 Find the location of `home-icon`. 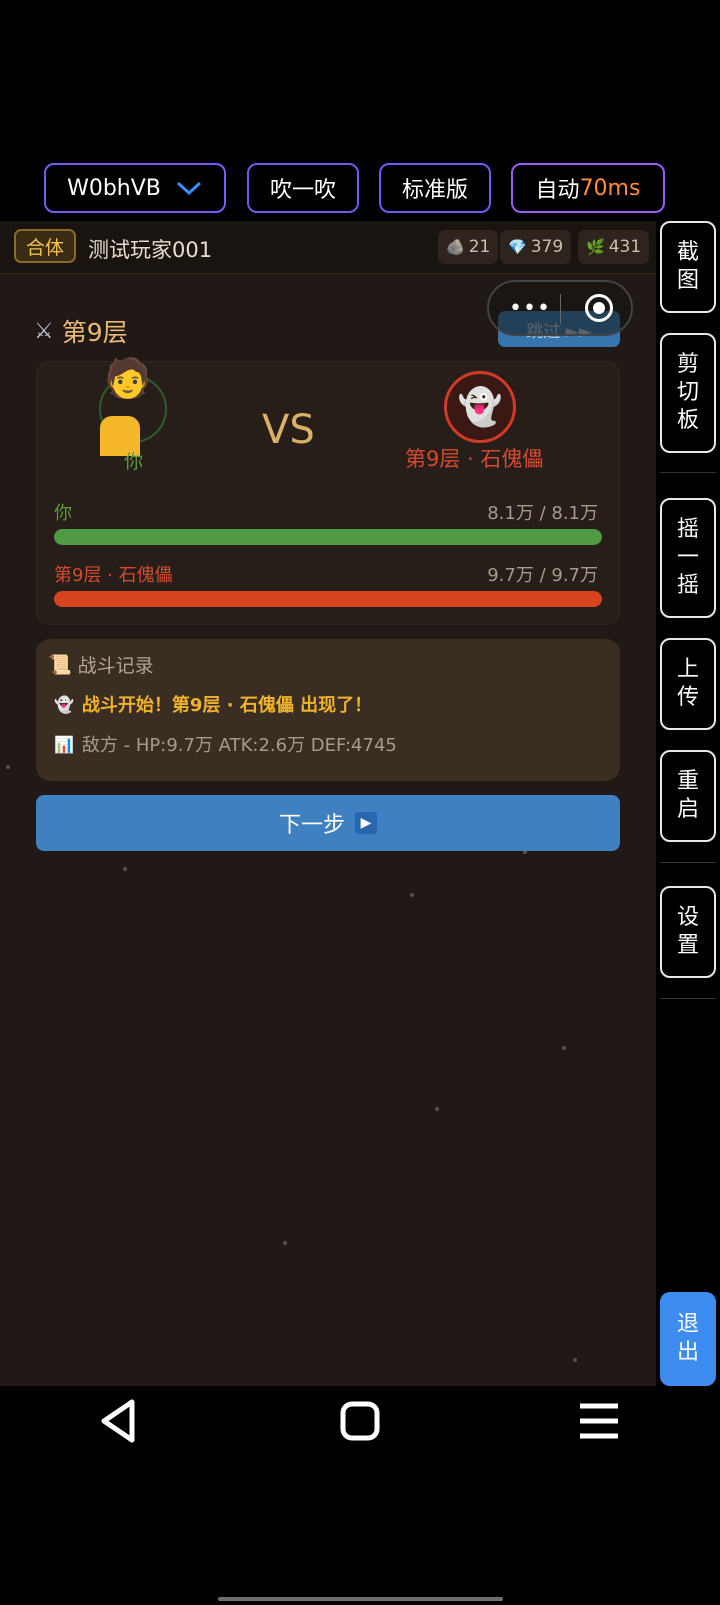

home-icon is located at coordinates (360, 1421).